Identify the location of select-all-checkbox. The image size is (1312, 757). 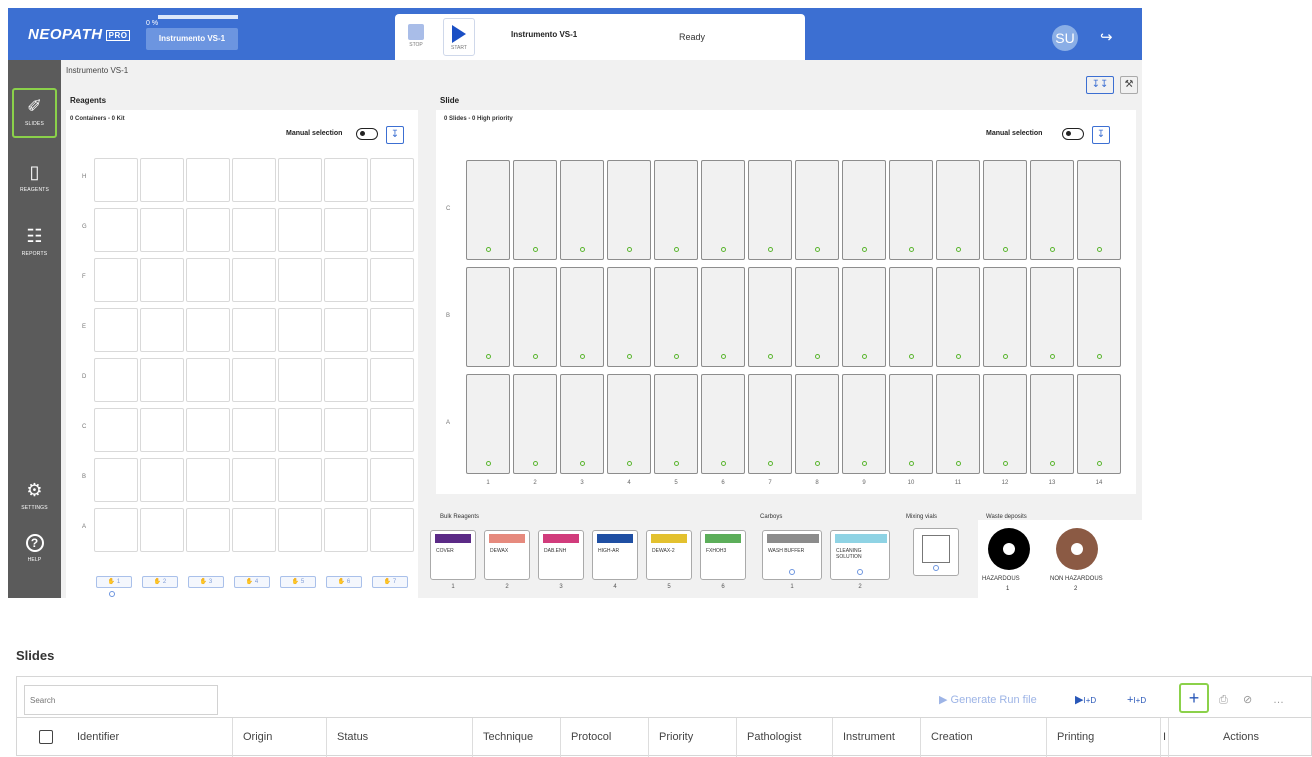
(46, 737).